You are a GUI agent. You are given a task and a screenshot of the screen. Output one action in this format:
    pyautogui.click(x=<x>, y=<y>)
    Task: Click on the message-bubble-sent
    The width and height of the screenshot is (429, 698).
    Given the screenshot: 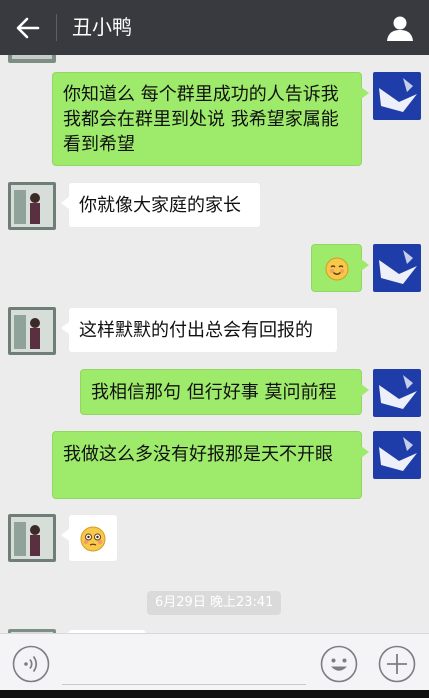 What is the action you would take?
    pyautogui.click(x=340, y=268)
    